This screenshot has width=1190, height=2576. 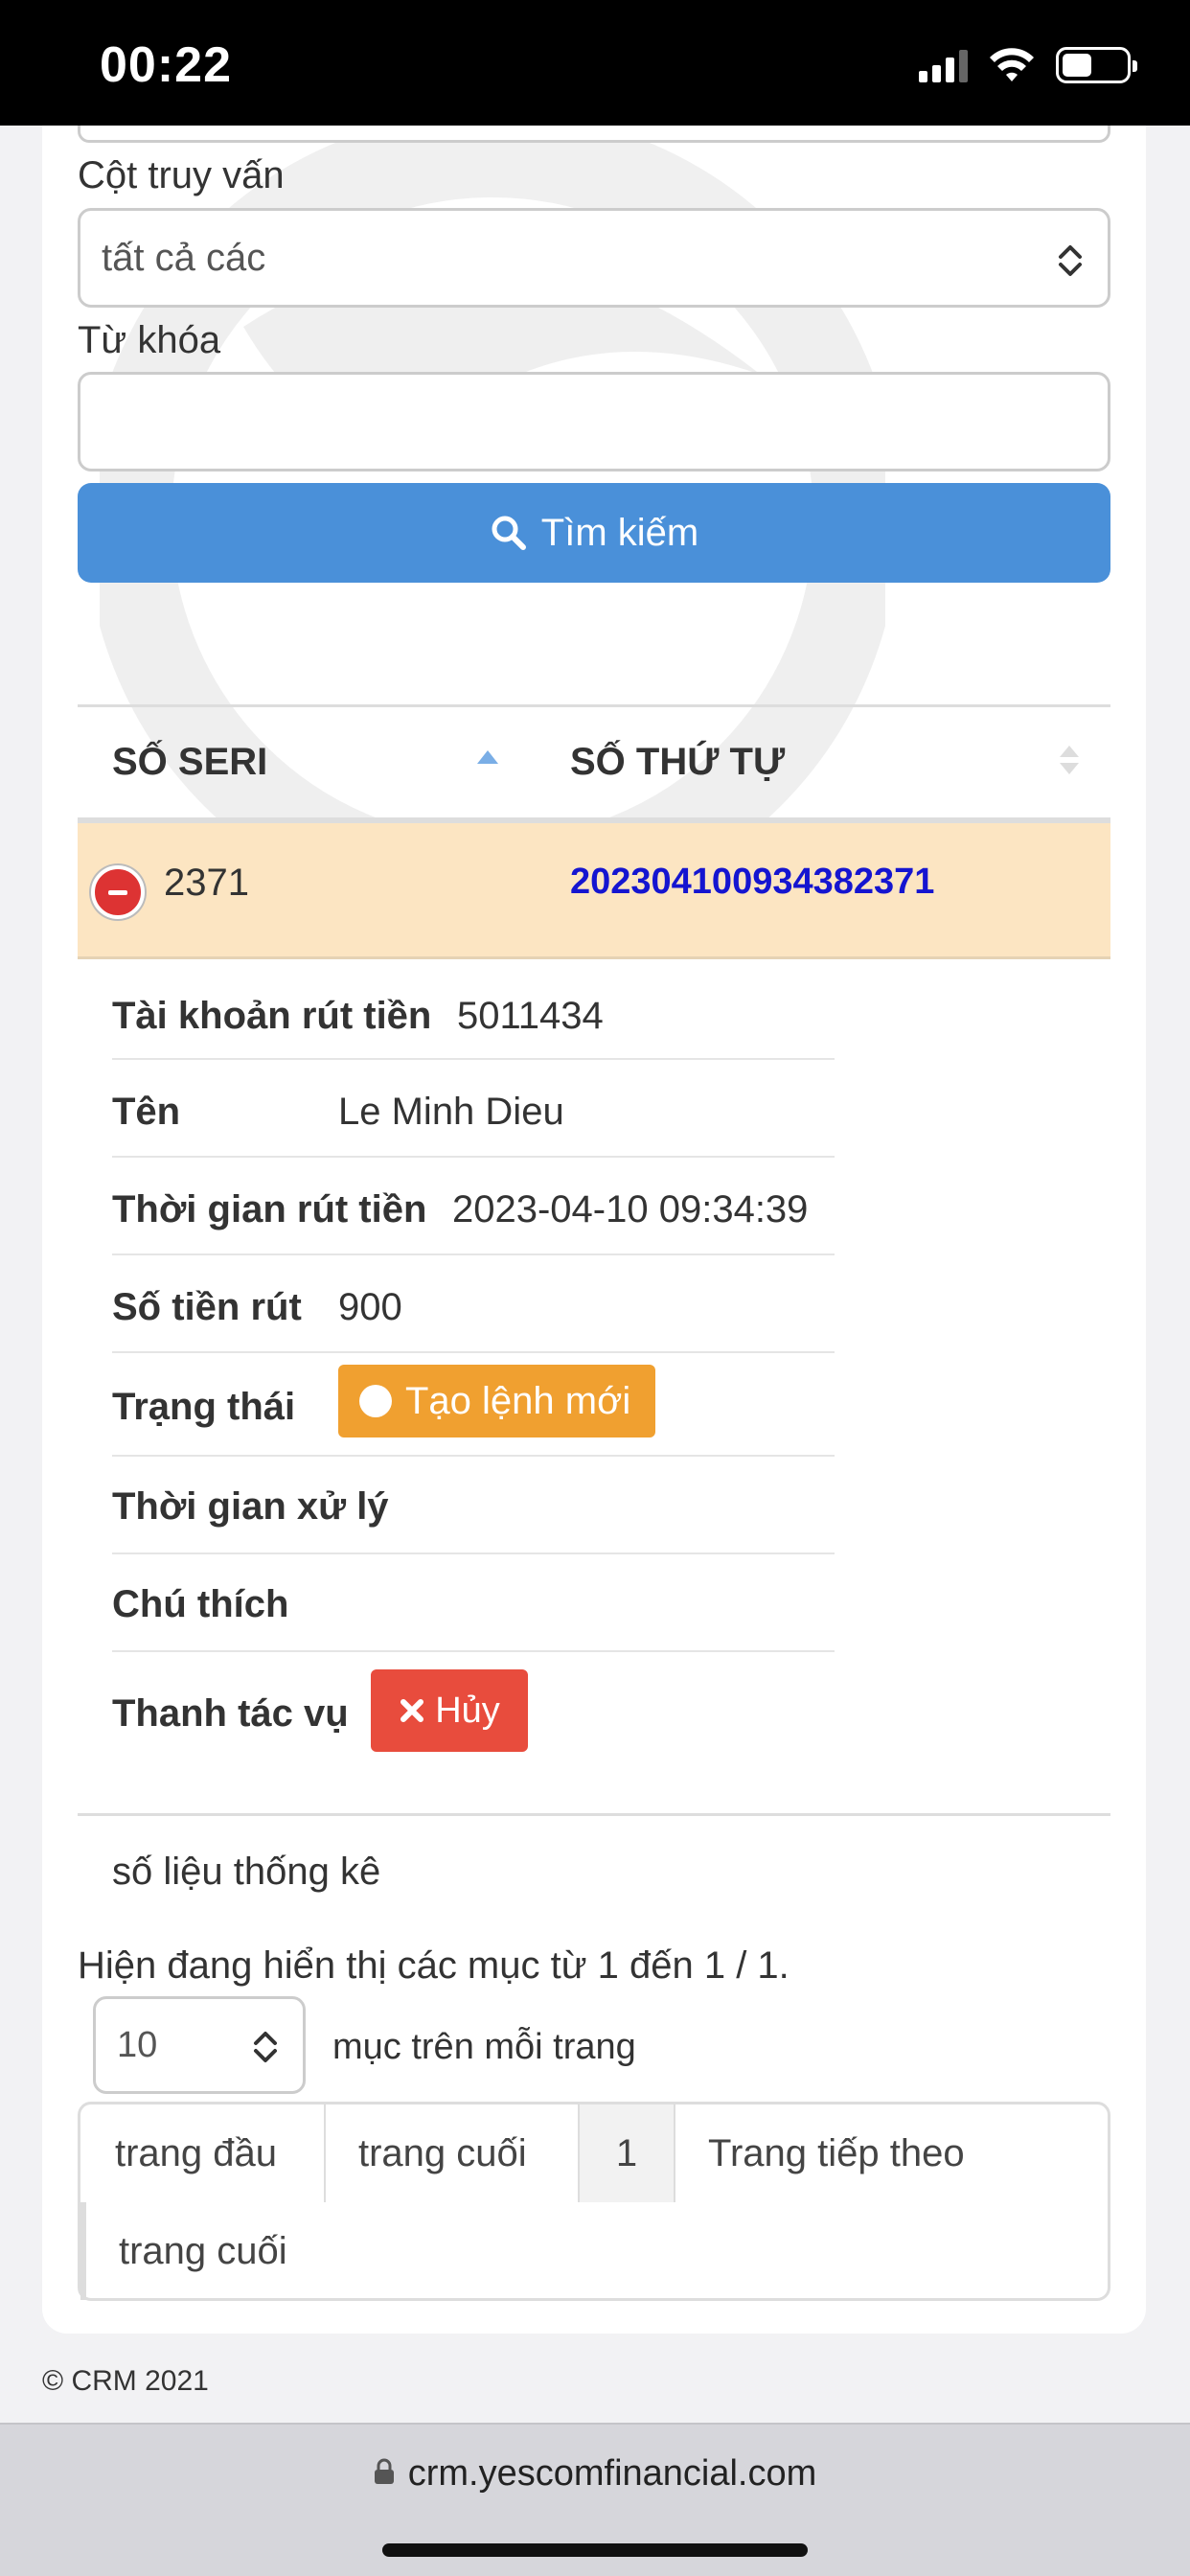 What do you see at coordinates (474, 1304) in the screenshot?
I see `detail-amount: Số tiền rút 900` at bounding box center [474, 1304].